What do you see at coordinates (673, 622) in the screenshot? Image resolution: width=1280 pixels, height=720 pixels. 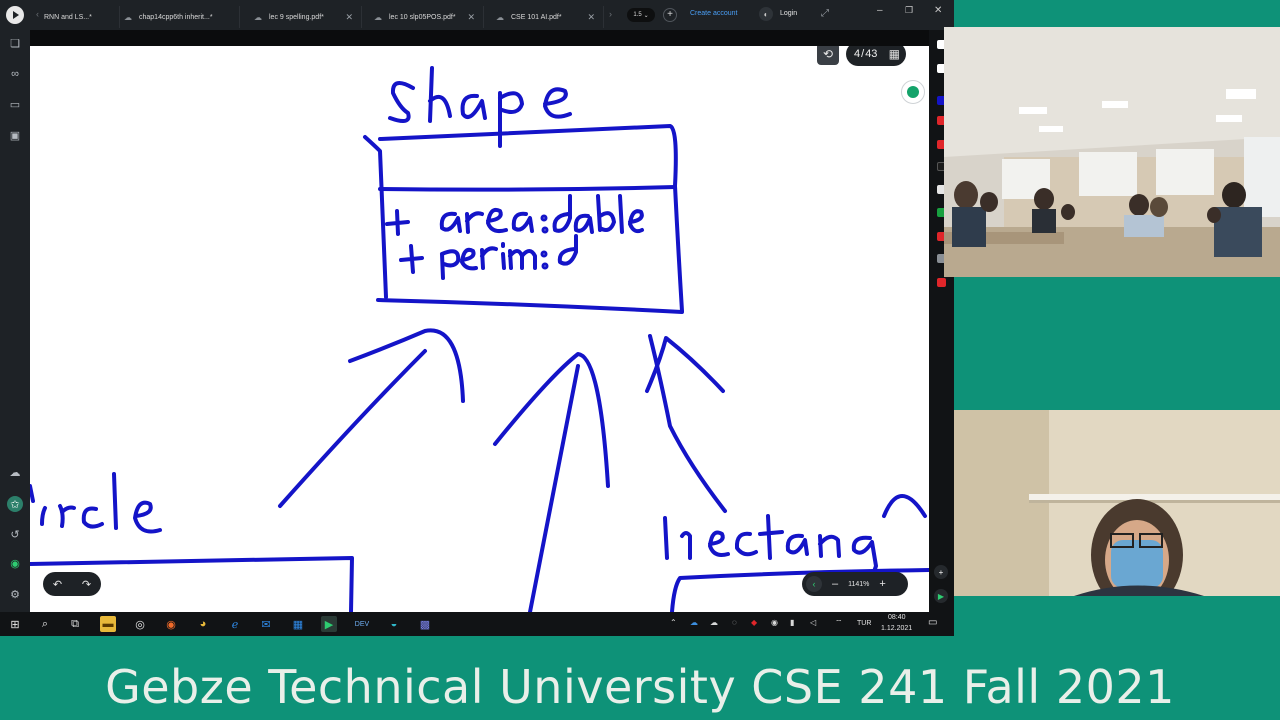 I see `chevron-up-icon: ⌃` at bounding box center [673, 622].